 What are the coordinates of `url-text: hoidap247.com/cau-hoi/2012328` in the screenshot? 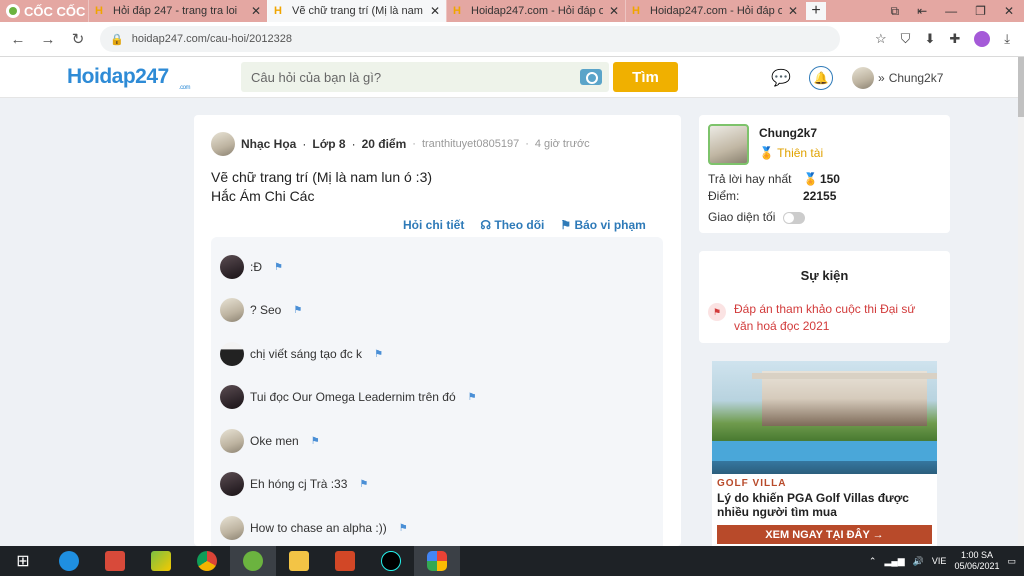 It's located at (211, 39).